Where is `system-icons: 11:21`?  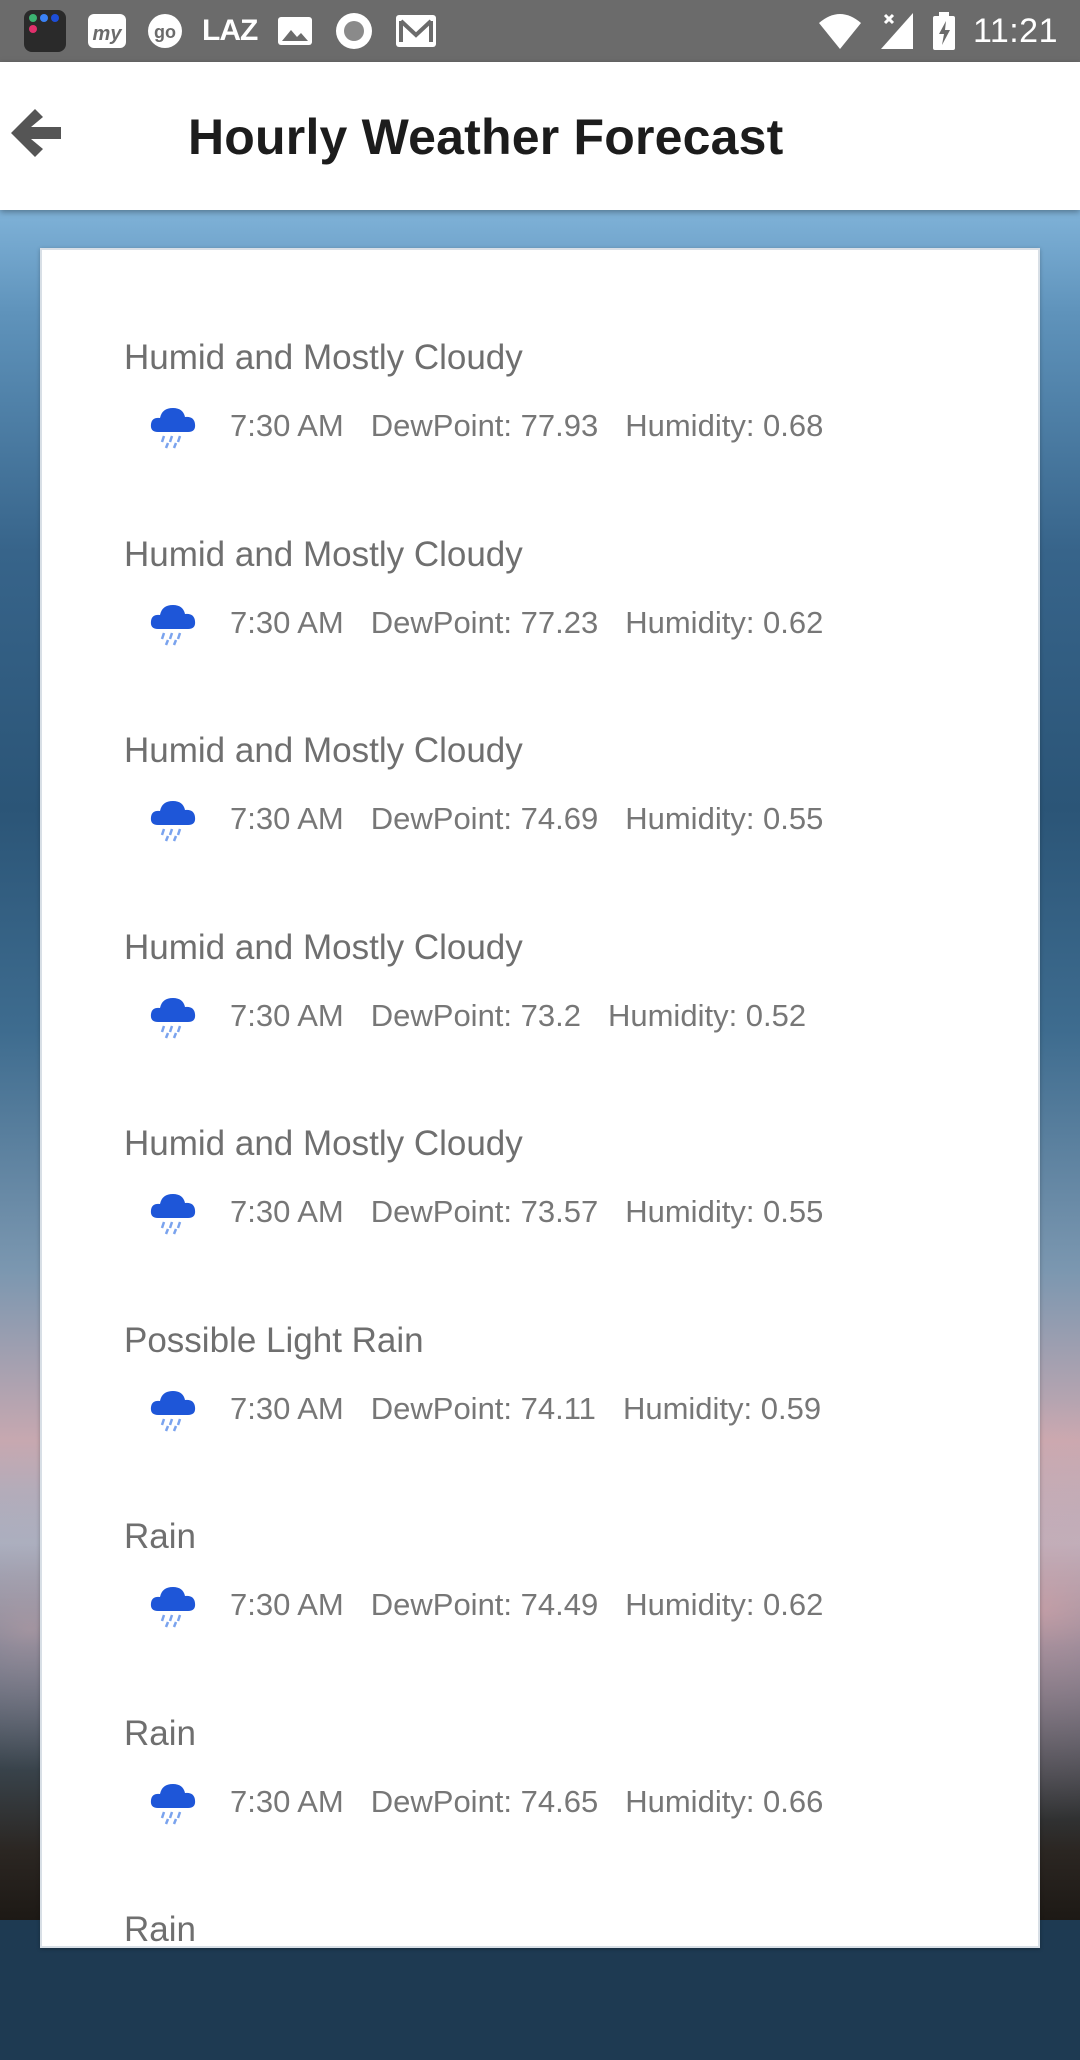
system-icons: 11:21 is located at coordinates (937, 31).